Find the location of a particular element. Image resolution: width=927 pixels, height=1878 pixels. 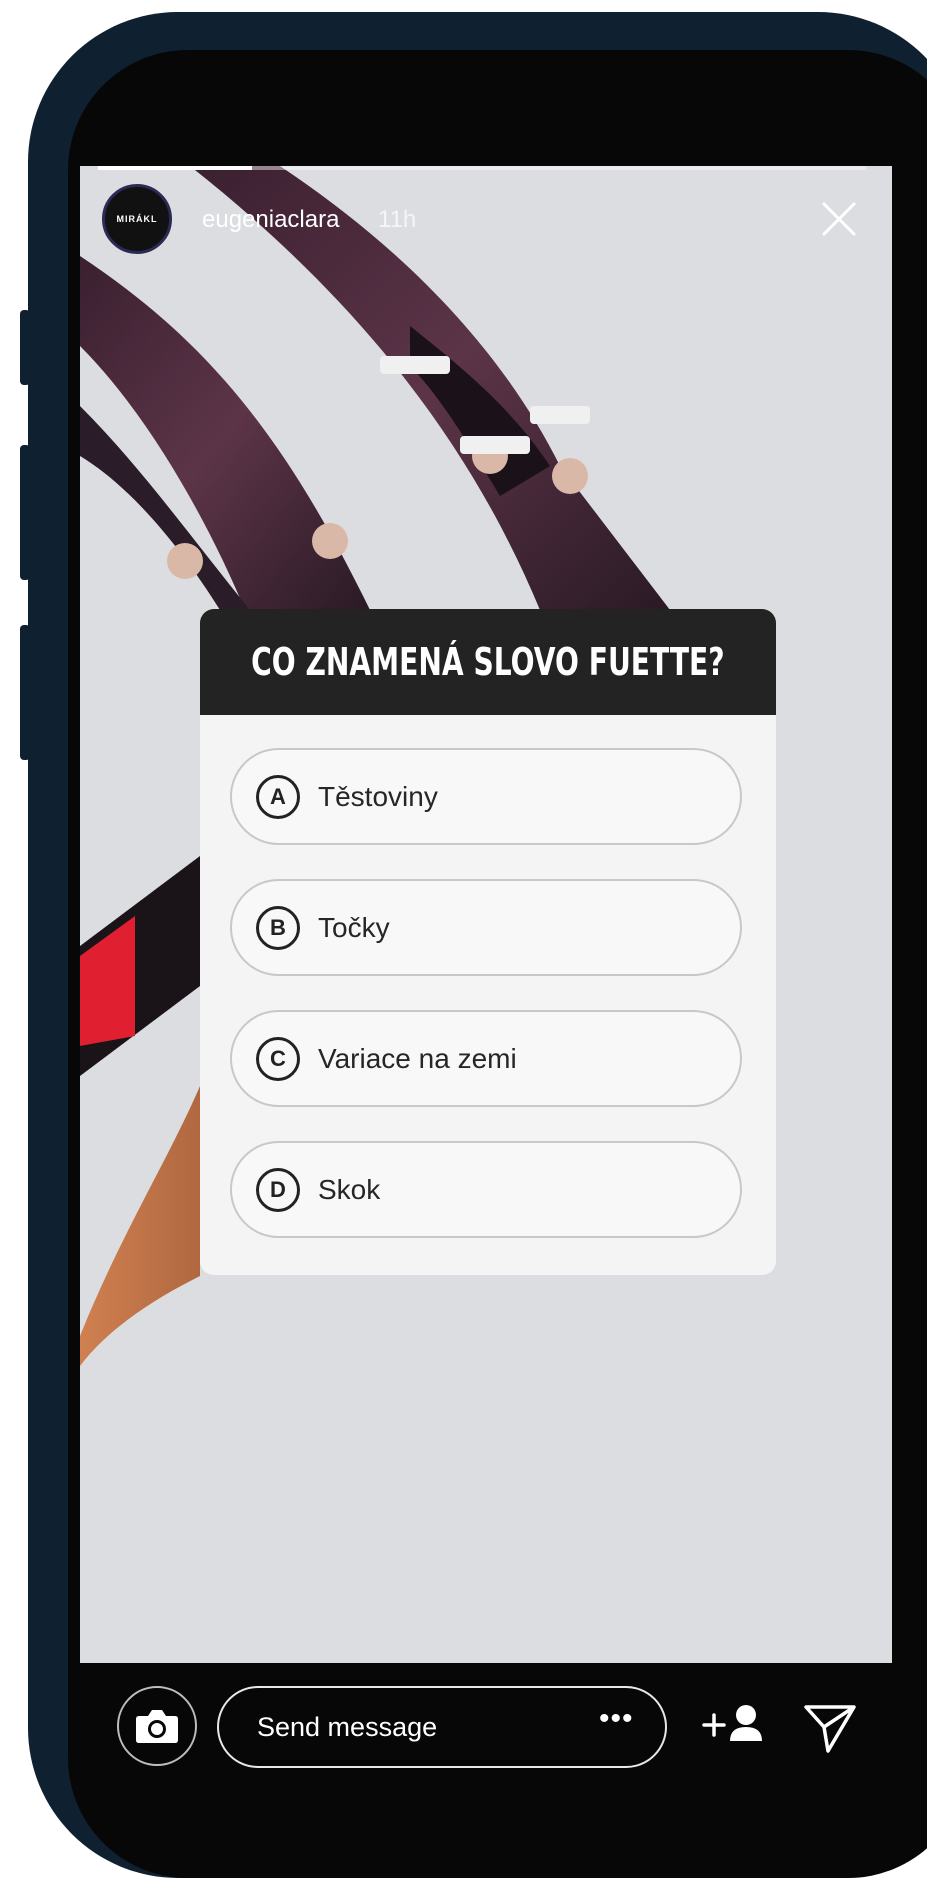

add-person-icon is located at coordinates (733, 1724).